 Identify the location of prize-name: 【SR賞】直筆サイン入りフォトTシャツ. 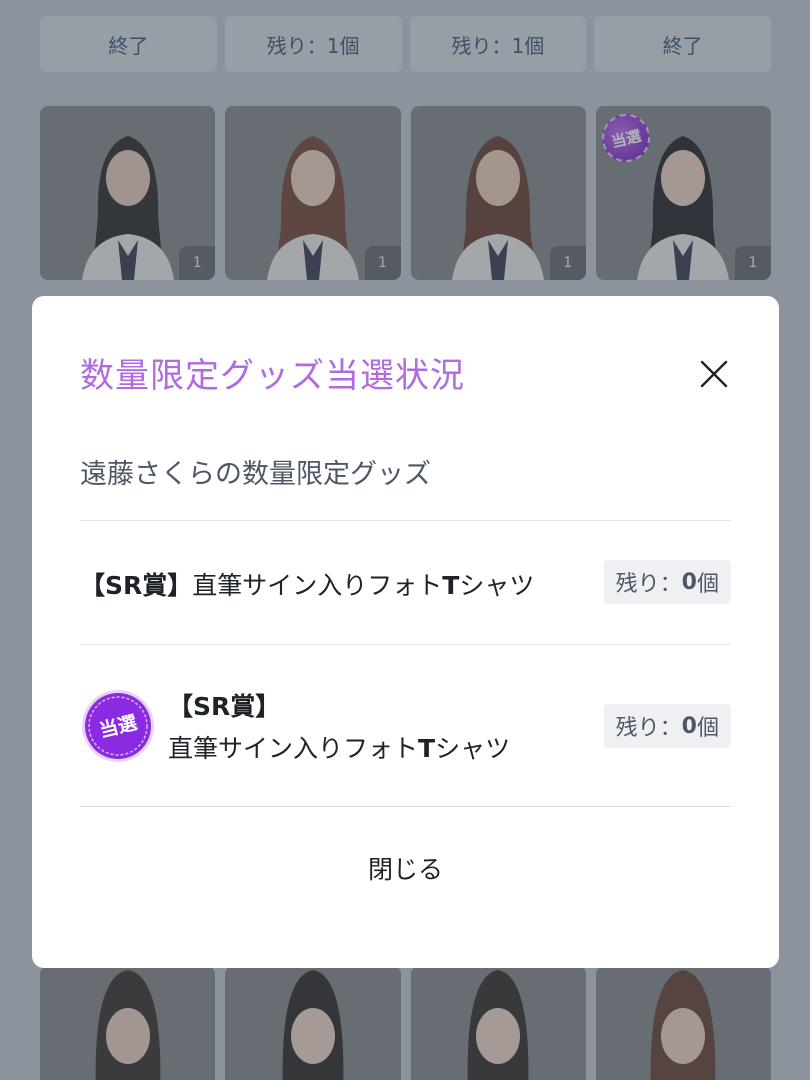
(307, 584).